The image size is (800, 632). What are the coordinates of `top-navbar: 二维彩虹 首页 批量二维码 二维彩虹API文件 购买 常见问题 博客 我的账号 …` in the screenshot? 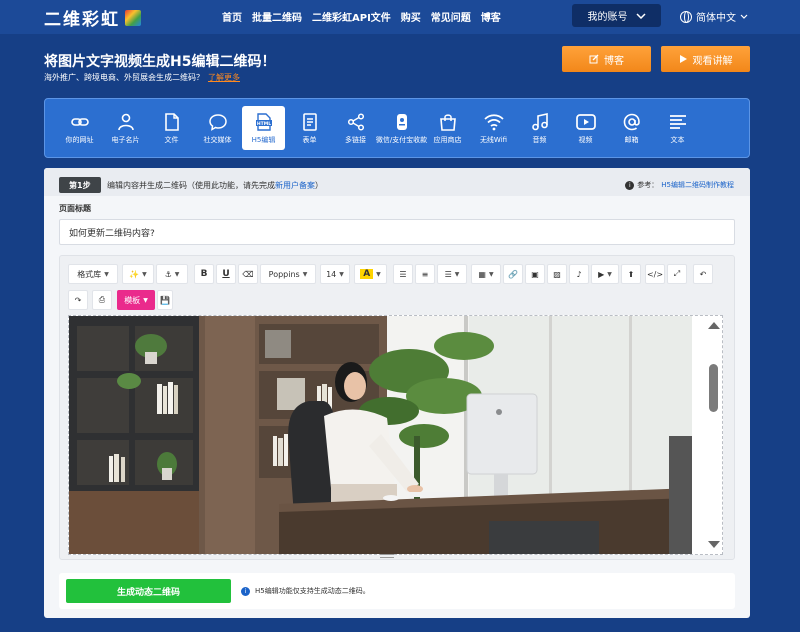 It's located at (400, 17).